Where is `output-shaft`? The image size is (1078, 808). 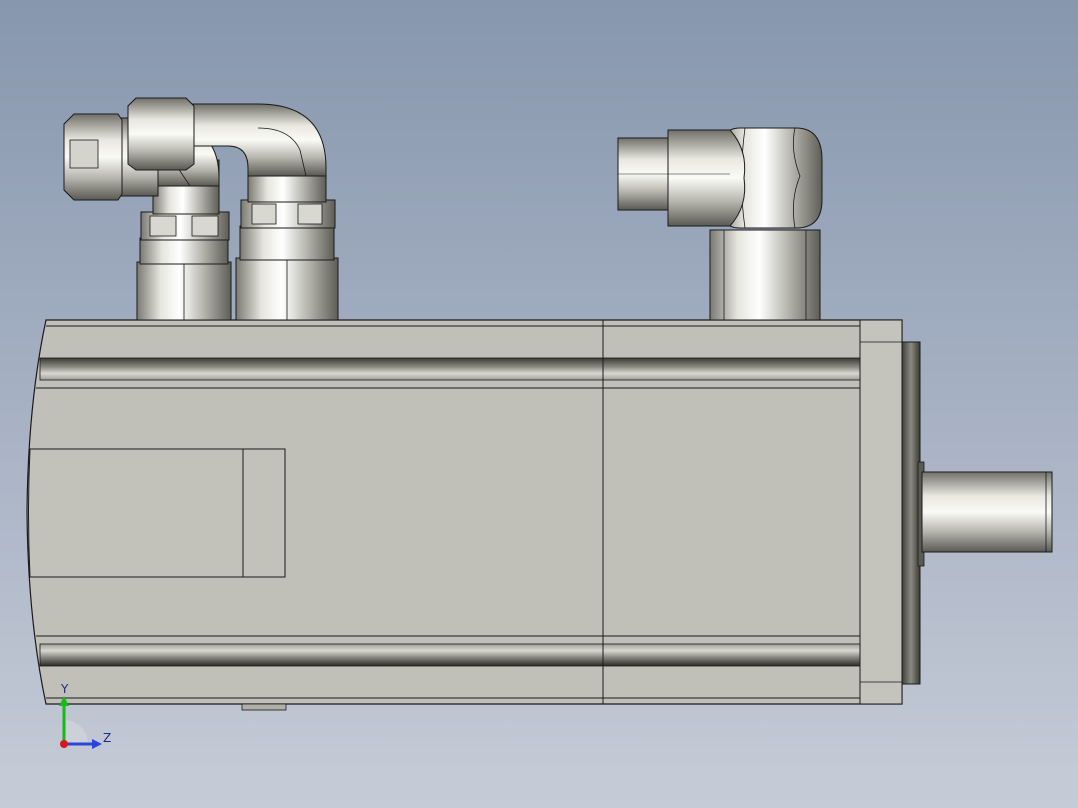
output-shaft is located at coordinates (987, 512).